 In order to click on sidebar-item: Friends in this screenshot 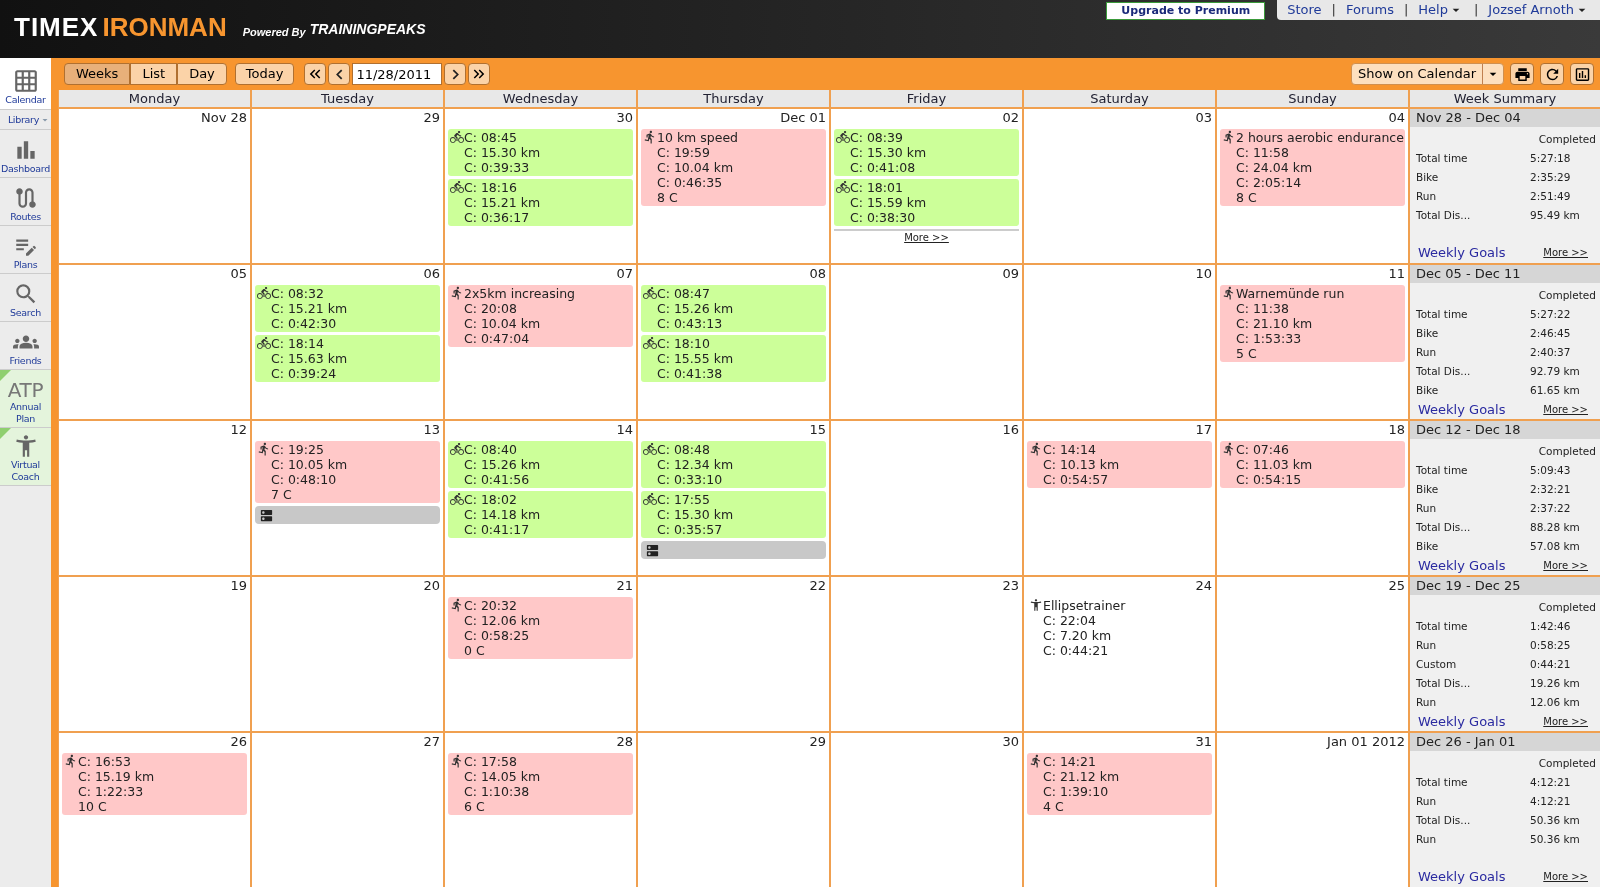, I will do `click(25, 346)`.